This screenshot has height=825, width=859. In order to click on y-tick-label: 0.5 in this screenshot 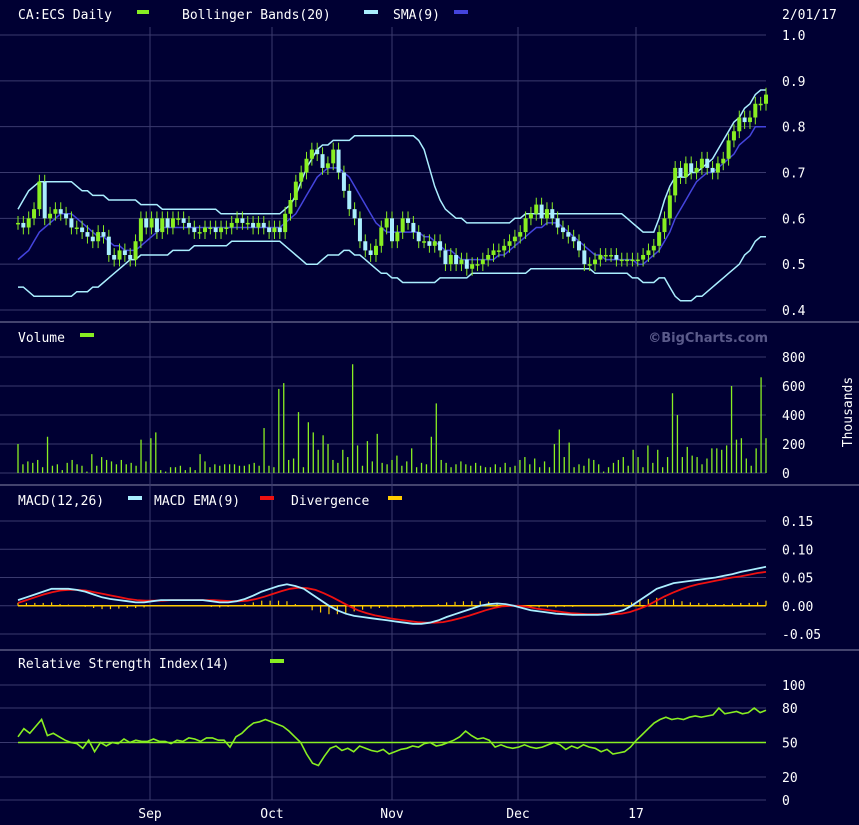, I will do `click(793, 265)`.